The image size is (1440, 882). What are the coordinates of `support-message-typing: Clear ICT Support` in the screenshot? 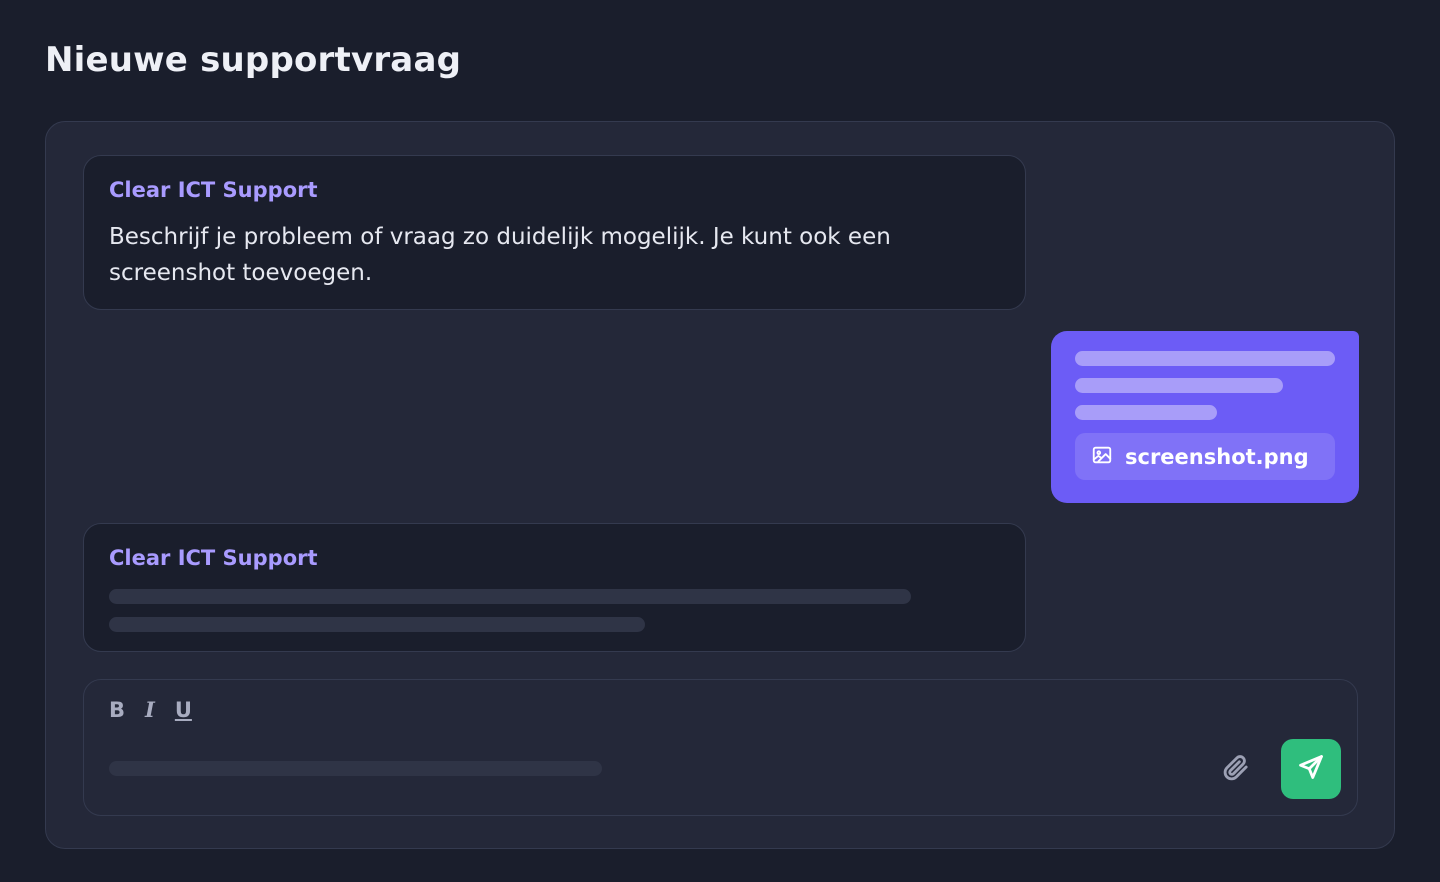 It's located at (554, 587).